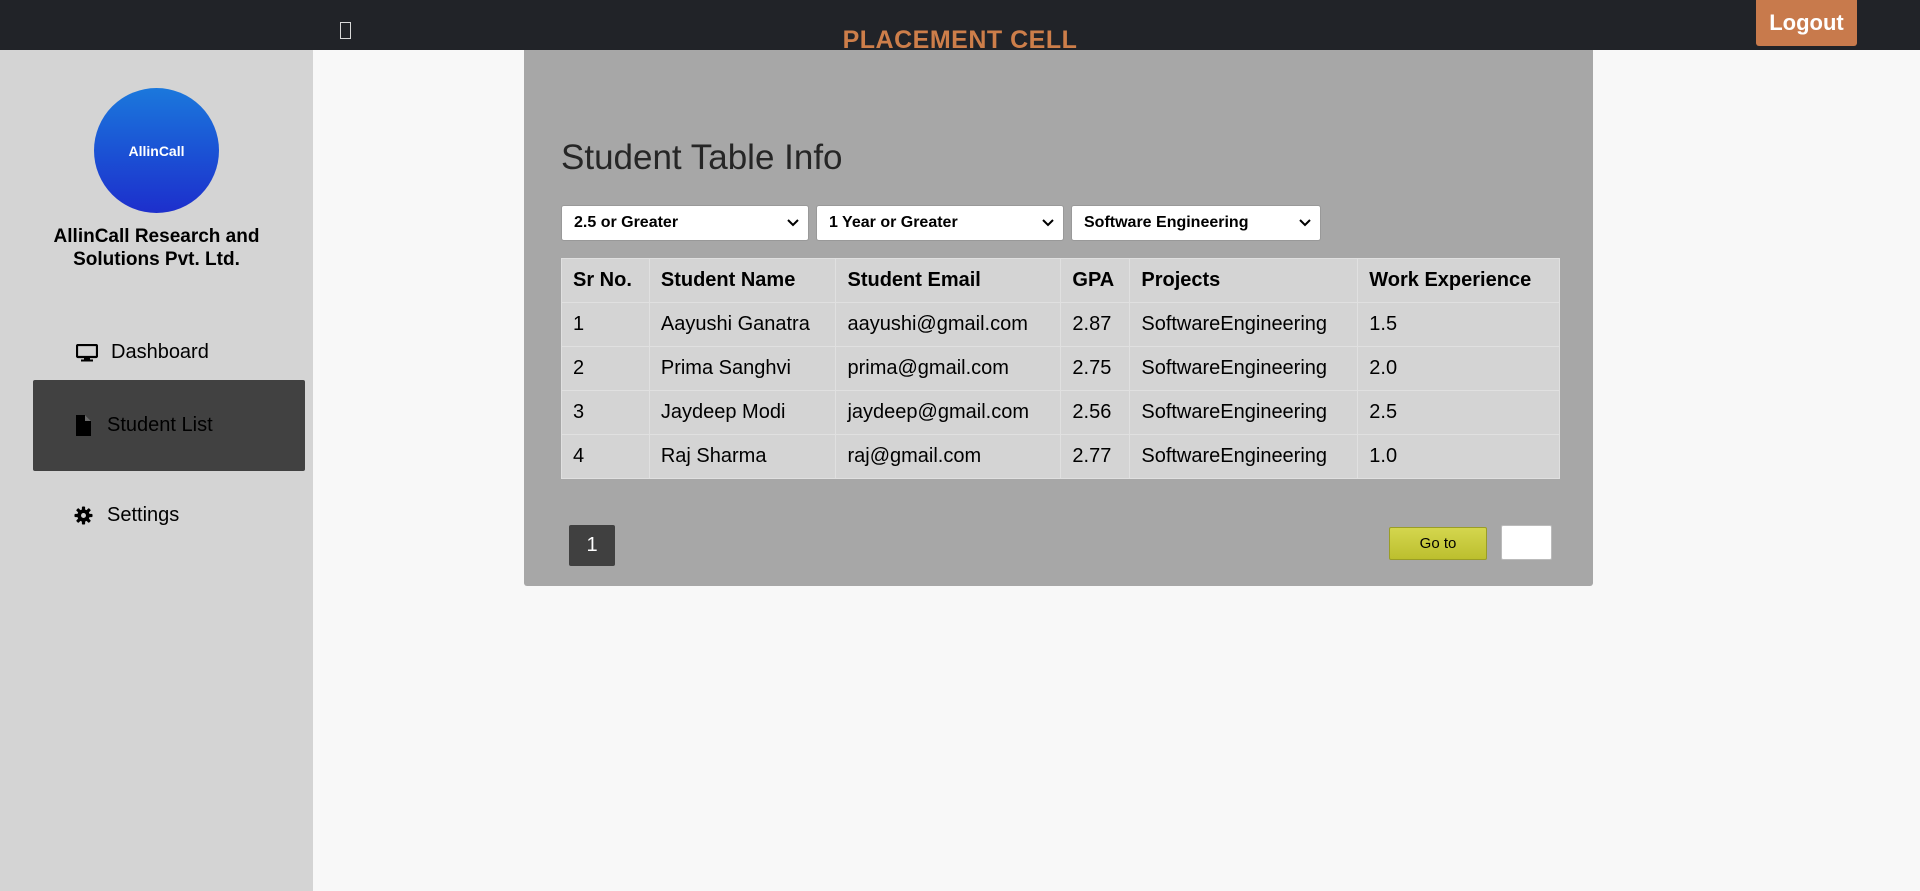 The image size is (1920, 891). What do you see at coordinates (1458, 280) in the screenshot?
I see `column-header-work-experience: Work Experience` at bounding box center [1458, 280].